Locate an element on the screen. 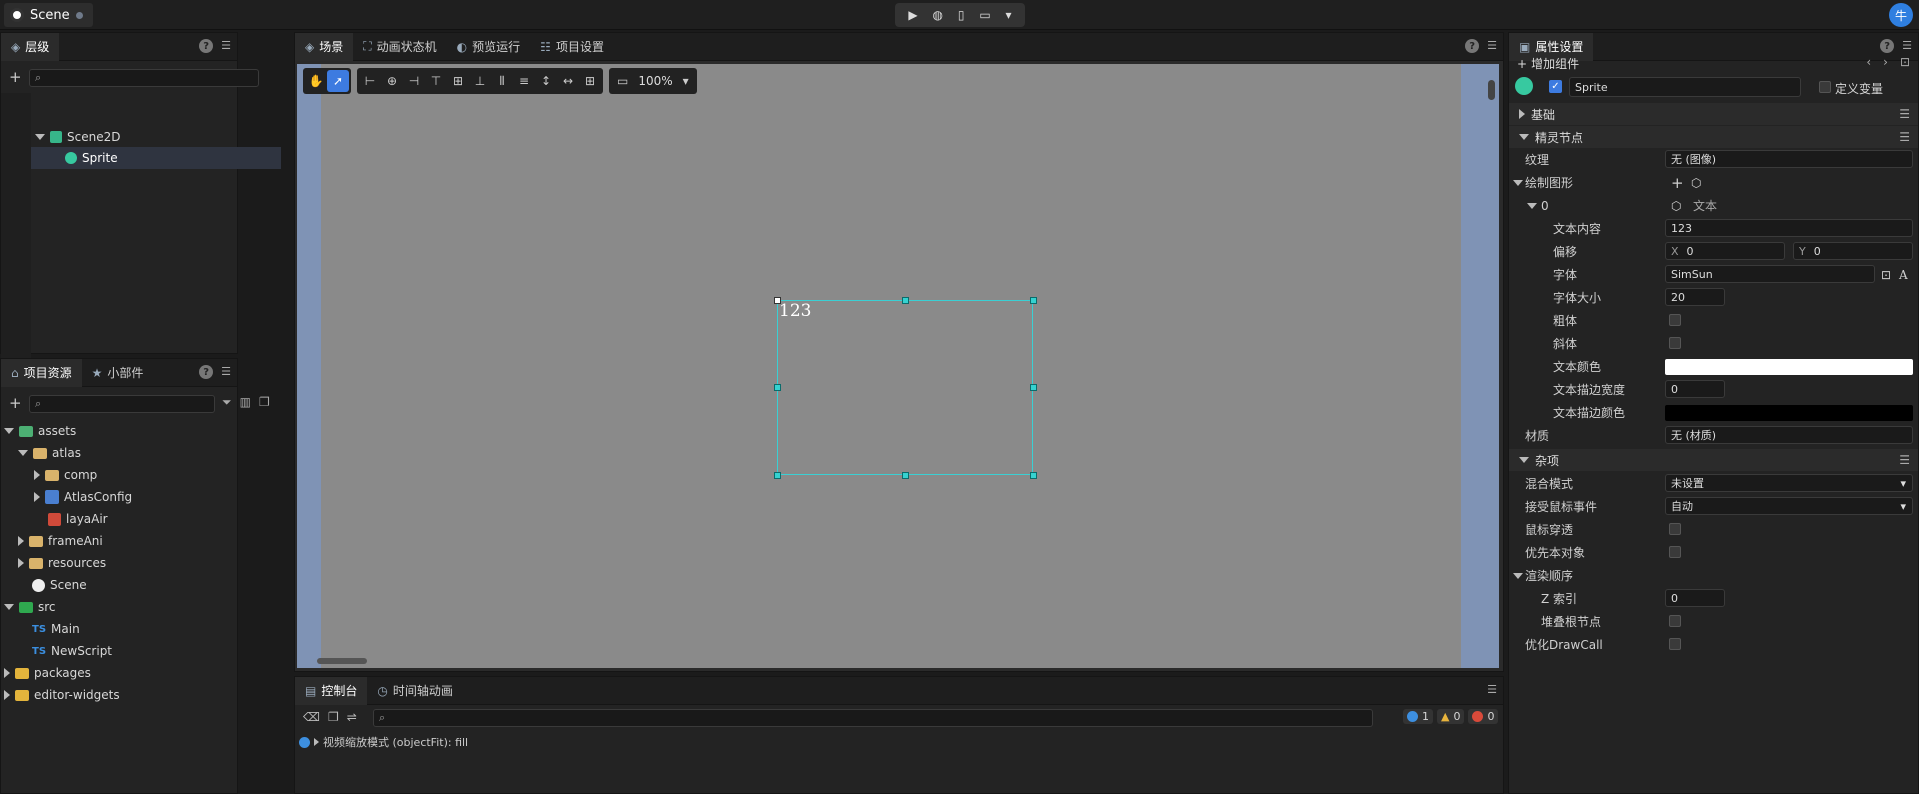 The image size is (1919, 794). info-counter: 1 is located at coordinates (1418, 716).